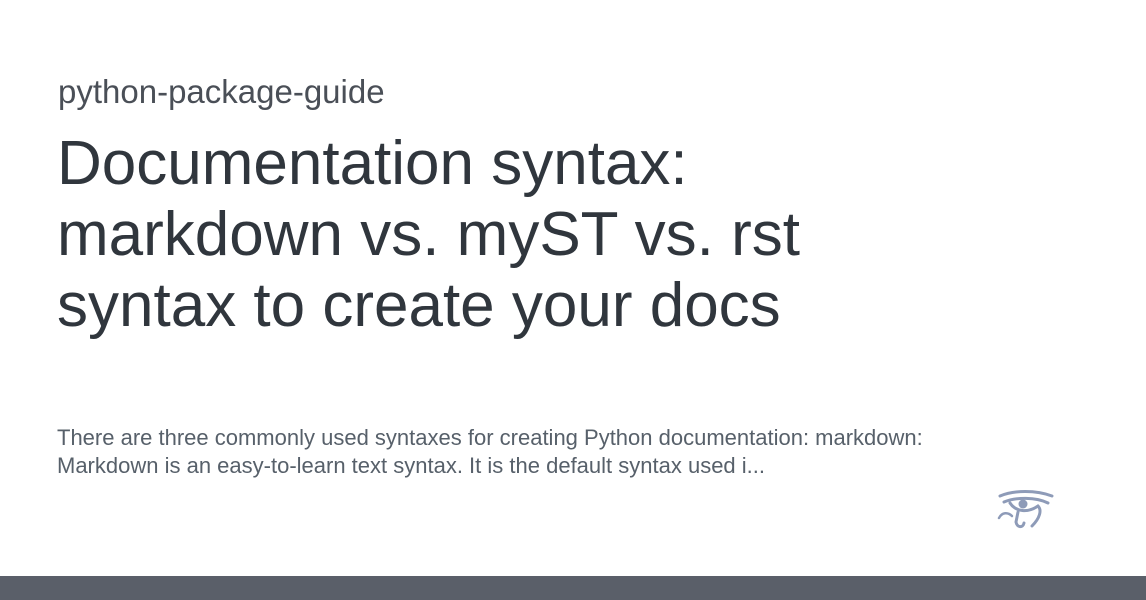  I want to click on site-name: python-package-guide, so click(221, 91).